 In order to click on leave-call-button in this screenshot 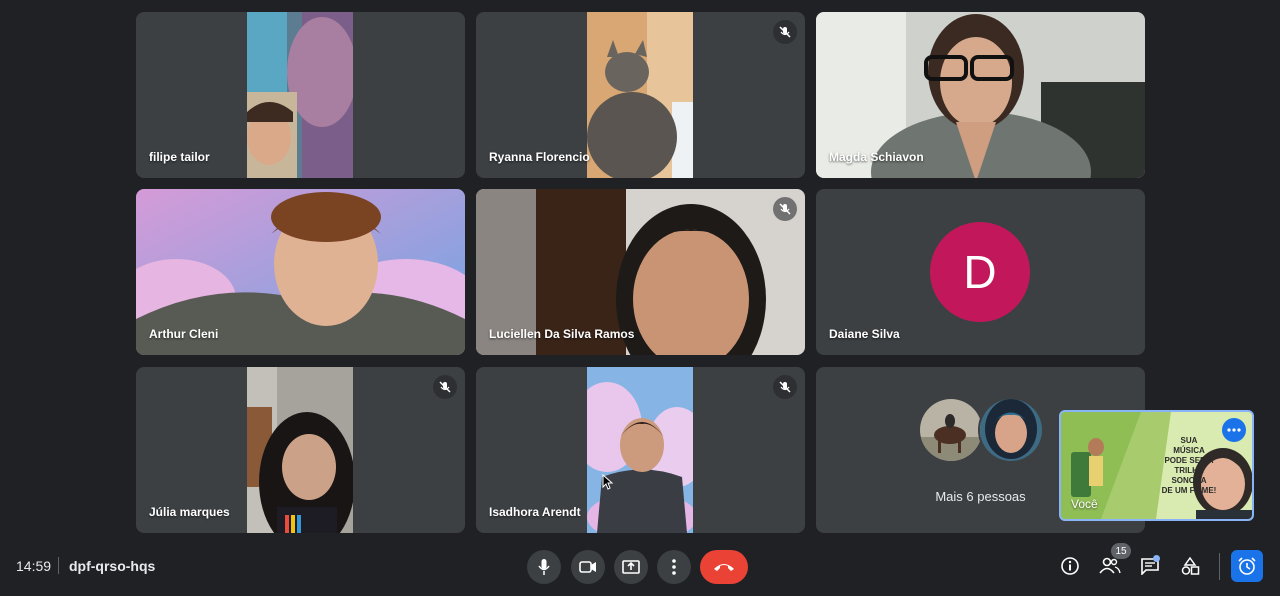, I will do `click(724, 567)`.